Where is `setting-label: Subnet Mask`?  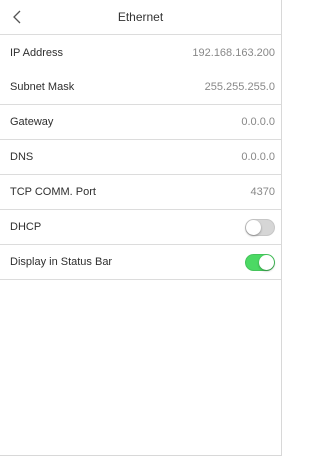
setting-label: Subnet Mask is located at coordinates (42, 87).